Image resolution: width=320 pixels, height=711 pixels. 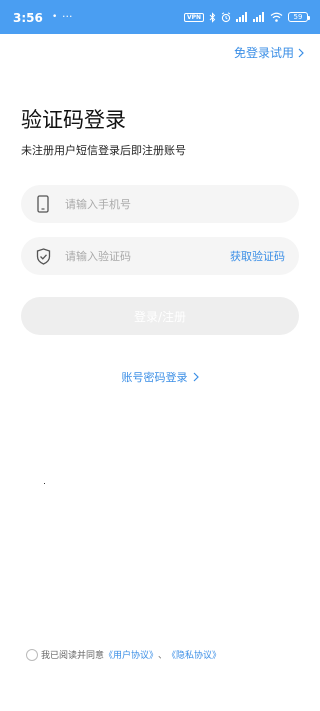 What do you see at coordinates (241, 17) in the screenshot?
I see `signal-1-icon` at bounding box center [241, 17].